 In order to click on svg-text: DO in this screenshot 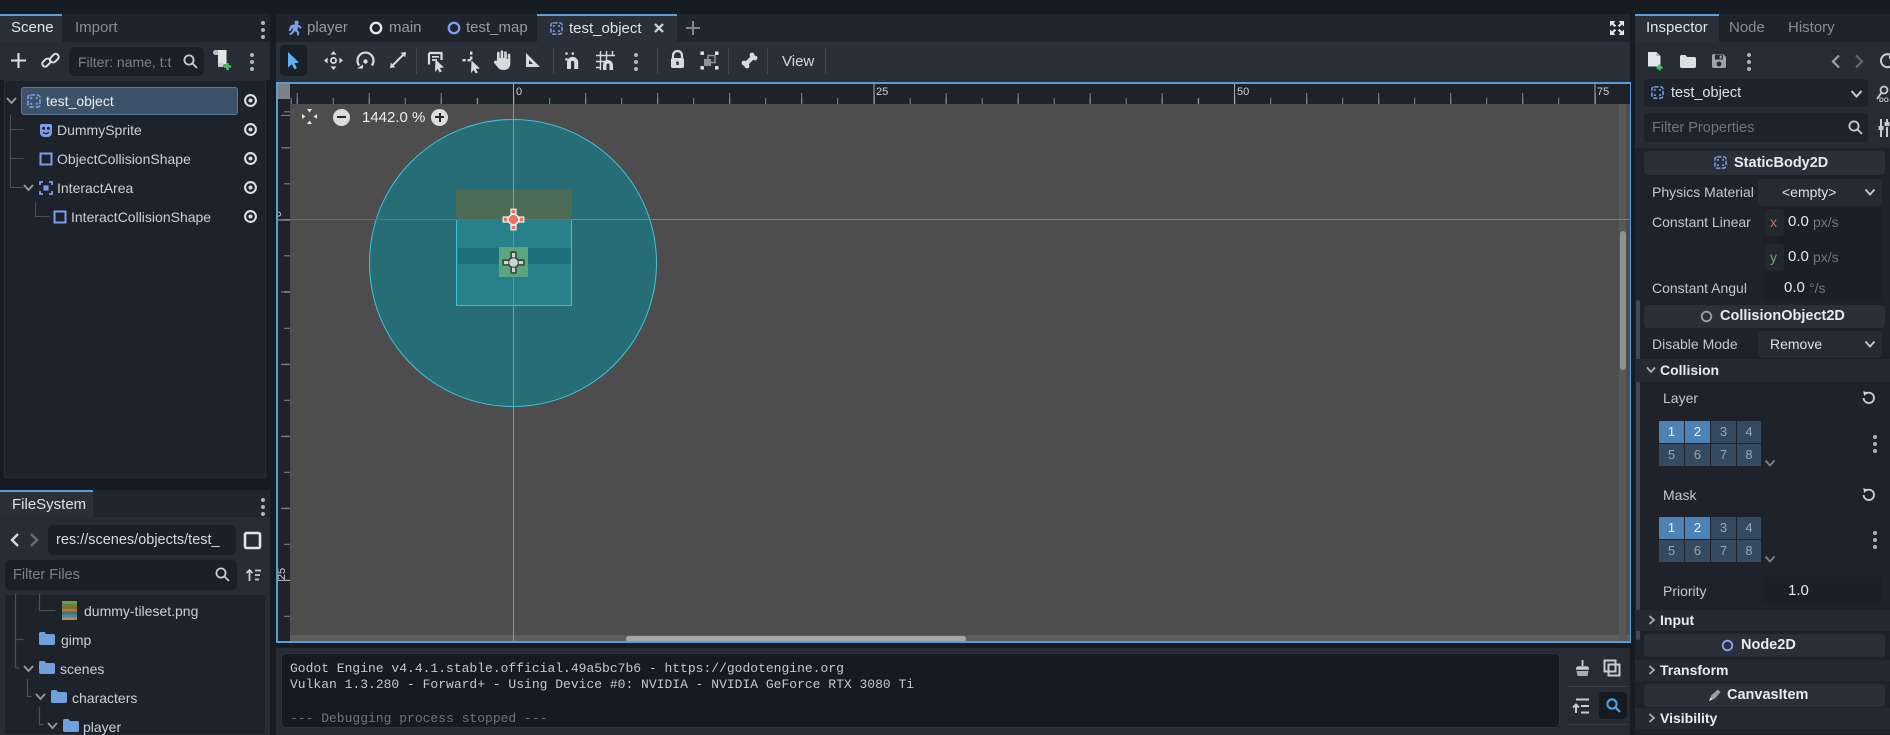, I will do `click(1884, 100)`.